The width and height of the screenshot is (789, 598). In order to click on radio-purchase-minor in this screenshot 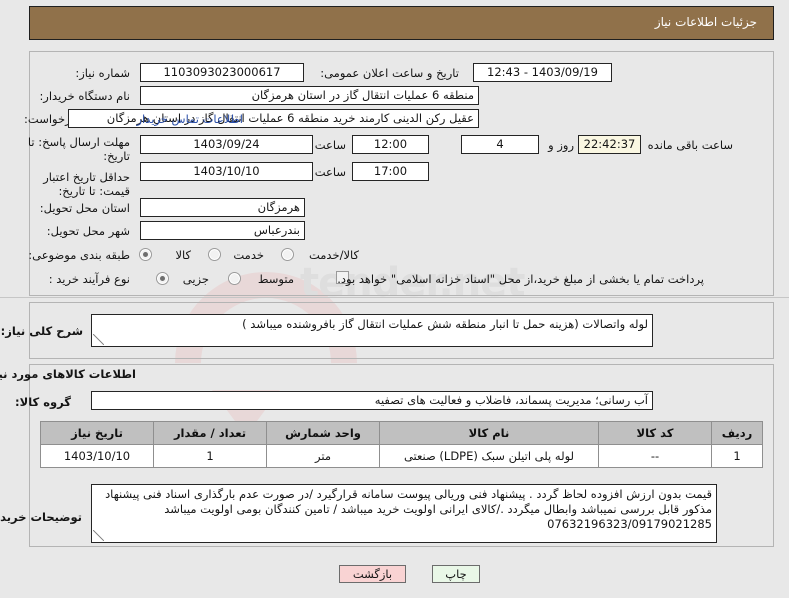, I will do `click(162, 278)`.